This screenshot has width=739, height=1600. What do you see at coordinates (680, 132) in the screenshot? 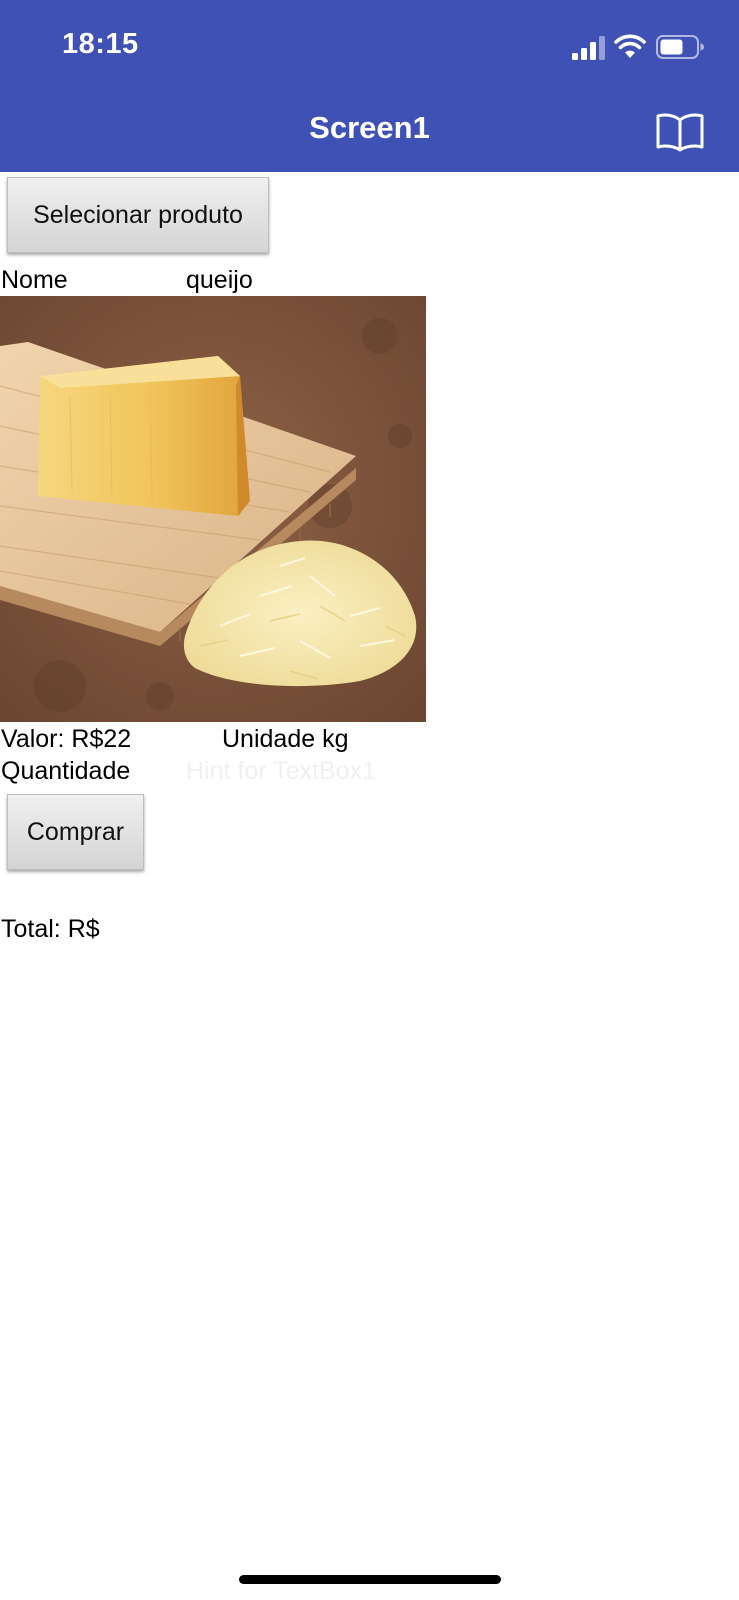
I see `book-icon` at bounding box center [680, 132].